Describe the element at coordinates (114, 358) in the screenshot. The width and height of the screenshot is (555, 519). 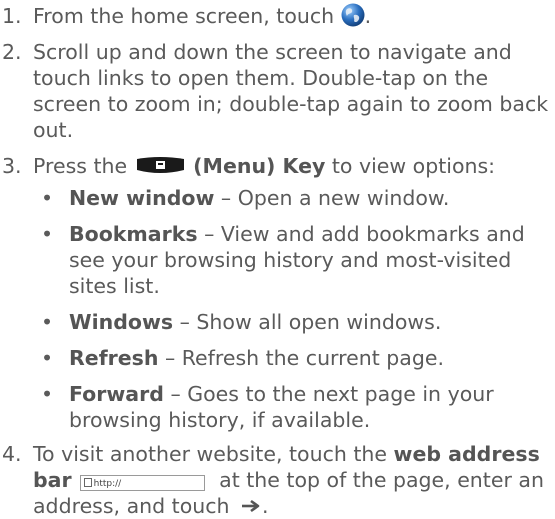
I see `option-term: Refresh` at that location.